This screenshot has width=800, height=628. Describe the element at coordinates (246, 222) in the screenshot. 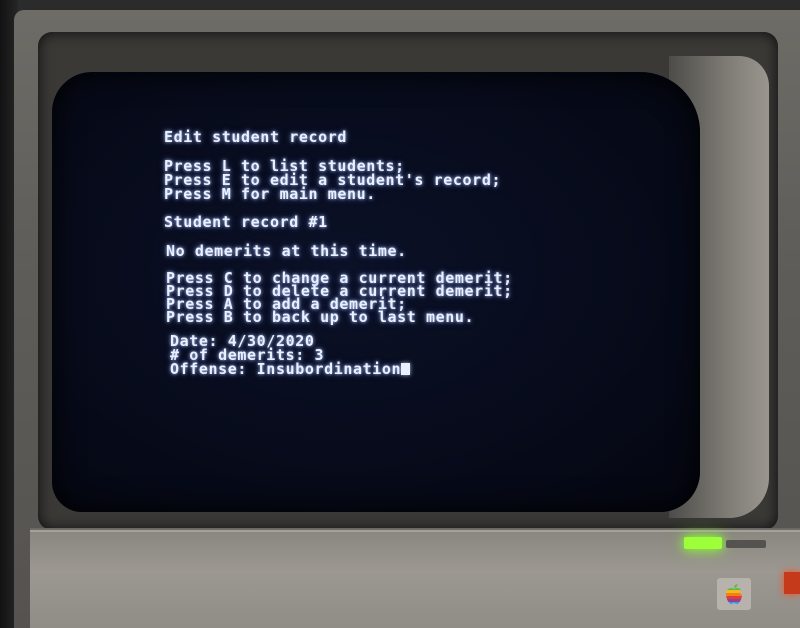

I see `record-heading: Student record #1` at that location.